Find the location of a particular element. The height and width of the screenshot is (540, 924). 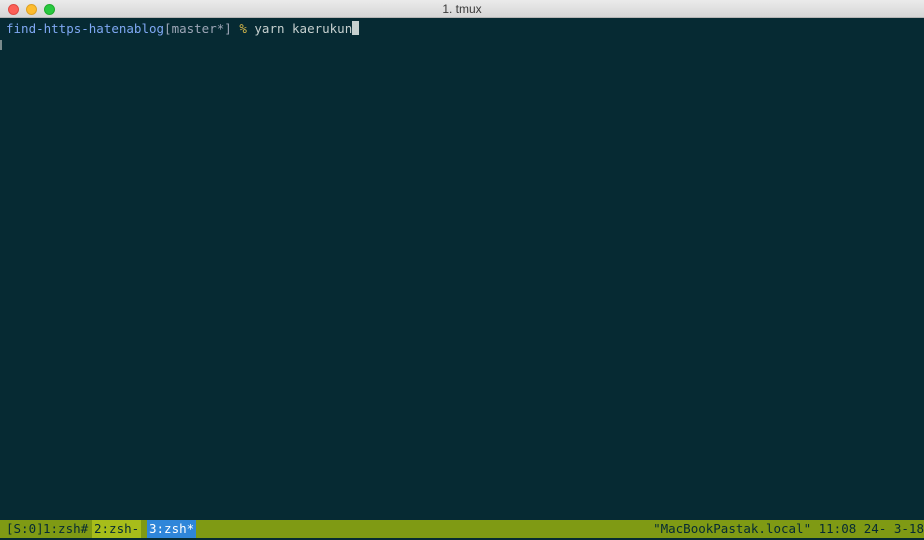

window-title: 1. tmux is located at coordinates (462, 9).